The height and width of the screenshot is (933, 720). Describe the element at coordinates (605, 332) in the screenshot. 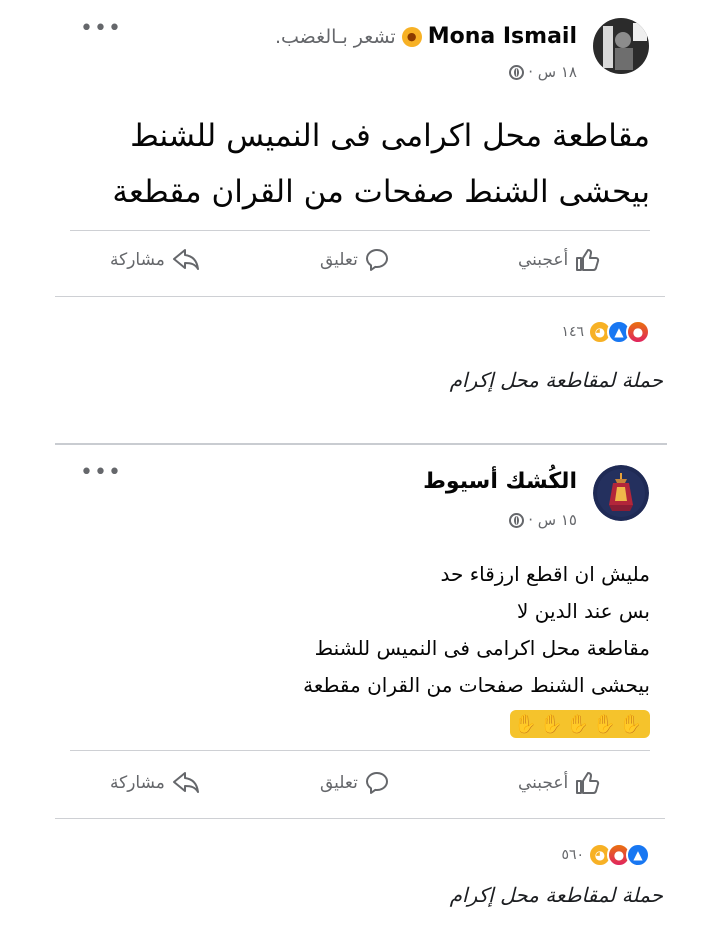

I see `reactions-summary: ١٤٦ ◕ ▲ ●` at that location.